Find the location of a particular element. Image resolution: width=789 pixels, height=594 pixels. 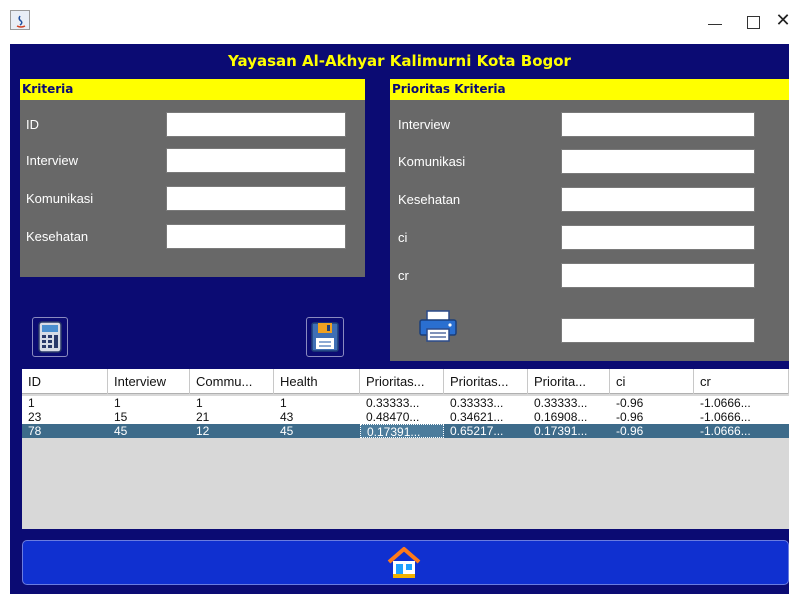

komunikasi-field is located at coordinates (256, 198).